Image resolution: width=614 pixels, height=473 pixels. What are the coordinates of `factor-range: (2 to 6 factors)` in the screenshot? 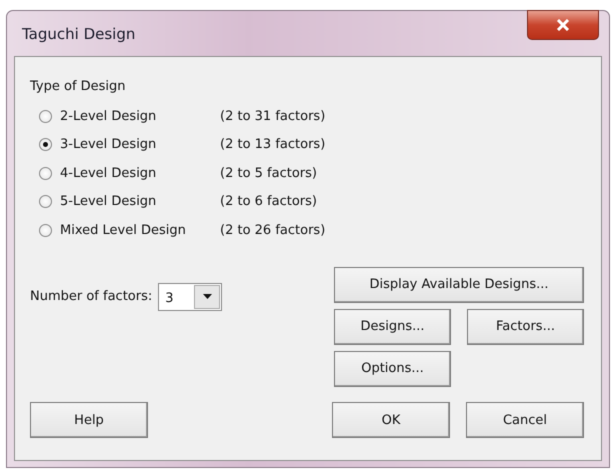 It's located at (268, 202).